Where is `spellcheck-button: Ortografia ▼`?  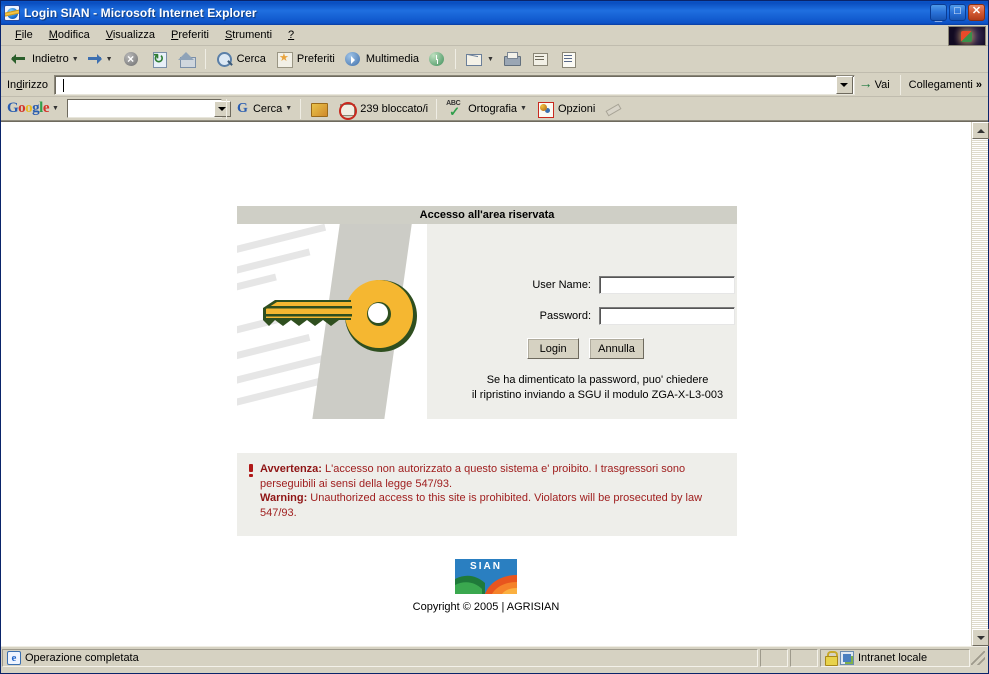 spellcheck-button: Ortografia ▼ is located at coordinates (486, 109).